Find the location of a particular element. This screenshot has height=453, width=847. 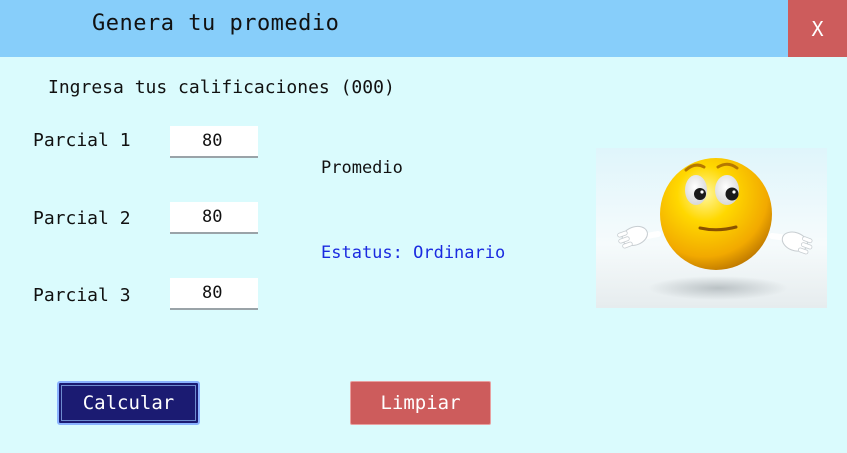

parcial-1-input is located at coordinates (214, 142).